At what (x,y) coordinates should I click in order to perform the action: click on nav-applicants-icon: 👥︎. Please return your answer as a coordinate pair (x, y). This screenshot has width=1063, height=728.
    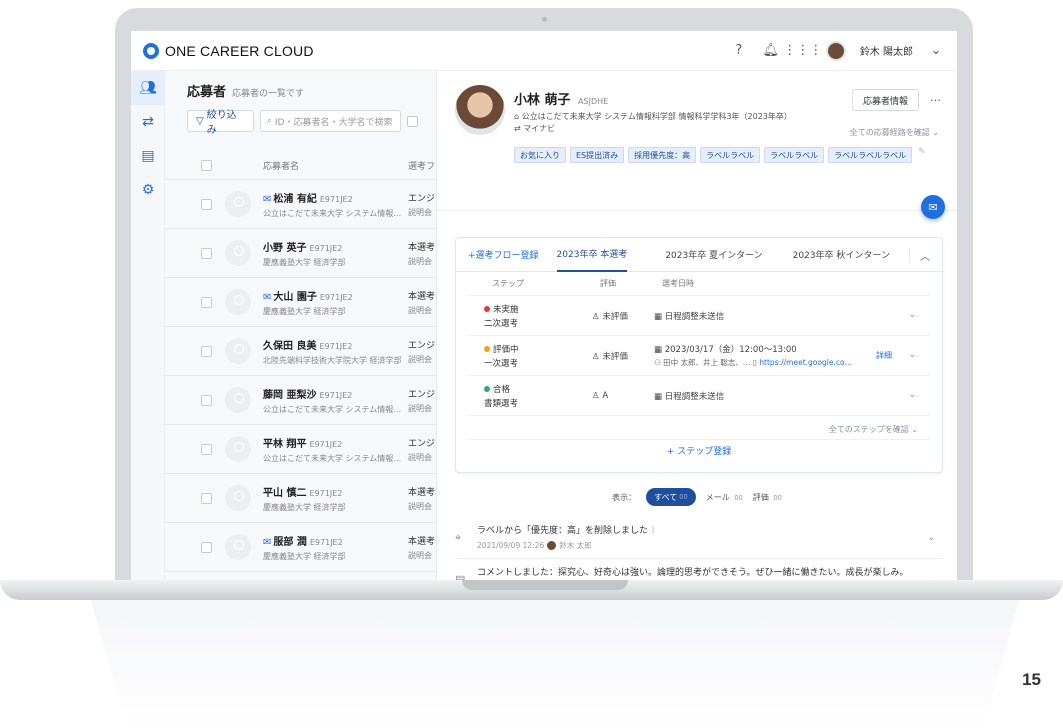
    Looking at the image, I should click on (148, 88).